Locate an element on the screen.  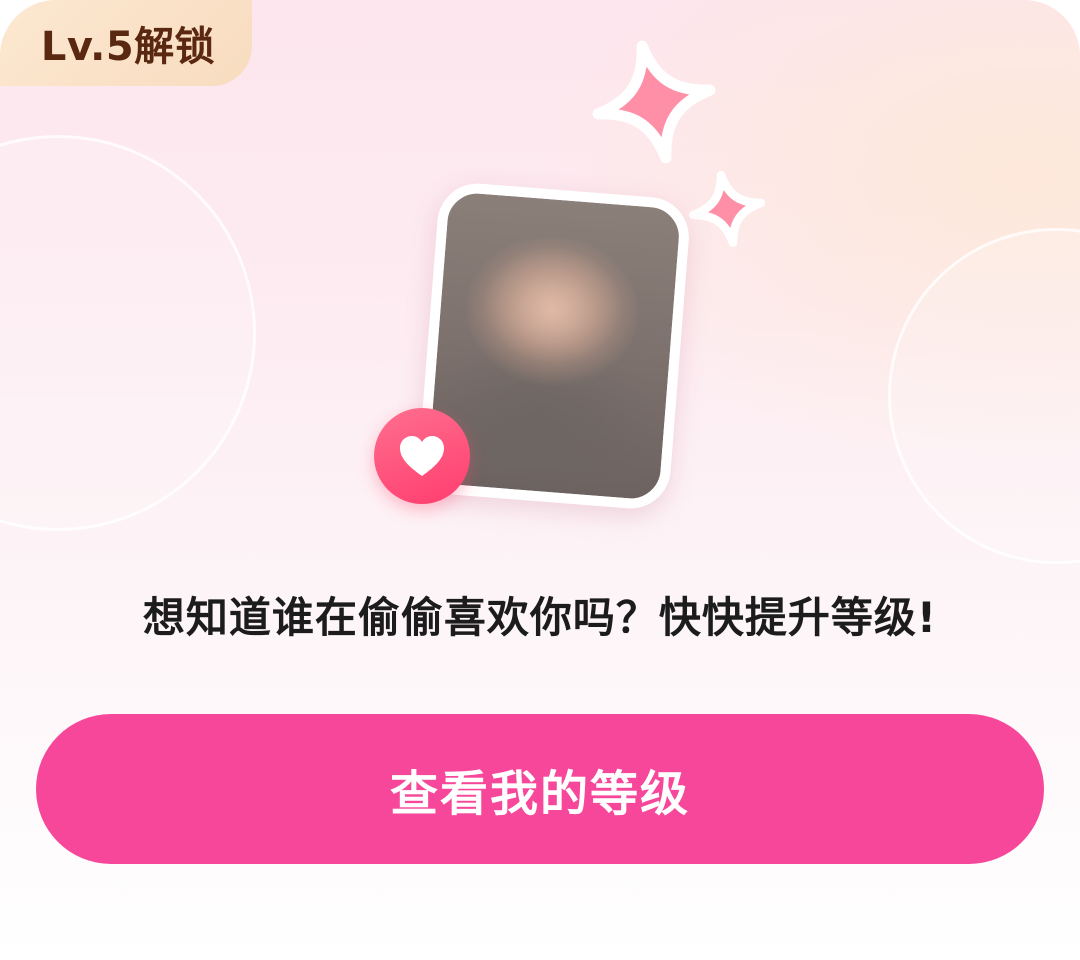
decorative-circle-left is located at coordinates (128, 333).